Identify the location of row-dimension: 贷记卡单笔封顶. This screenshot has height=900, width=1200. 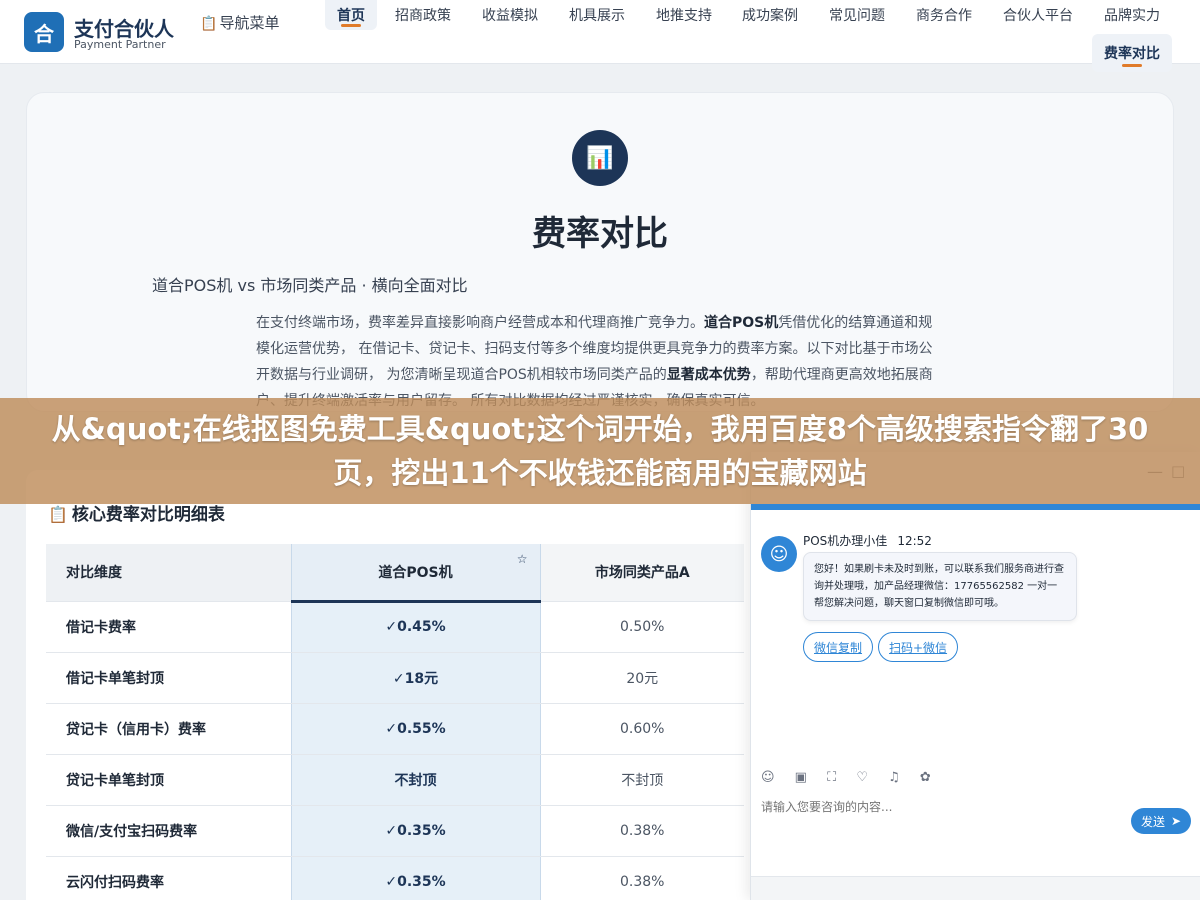
(168, 780).